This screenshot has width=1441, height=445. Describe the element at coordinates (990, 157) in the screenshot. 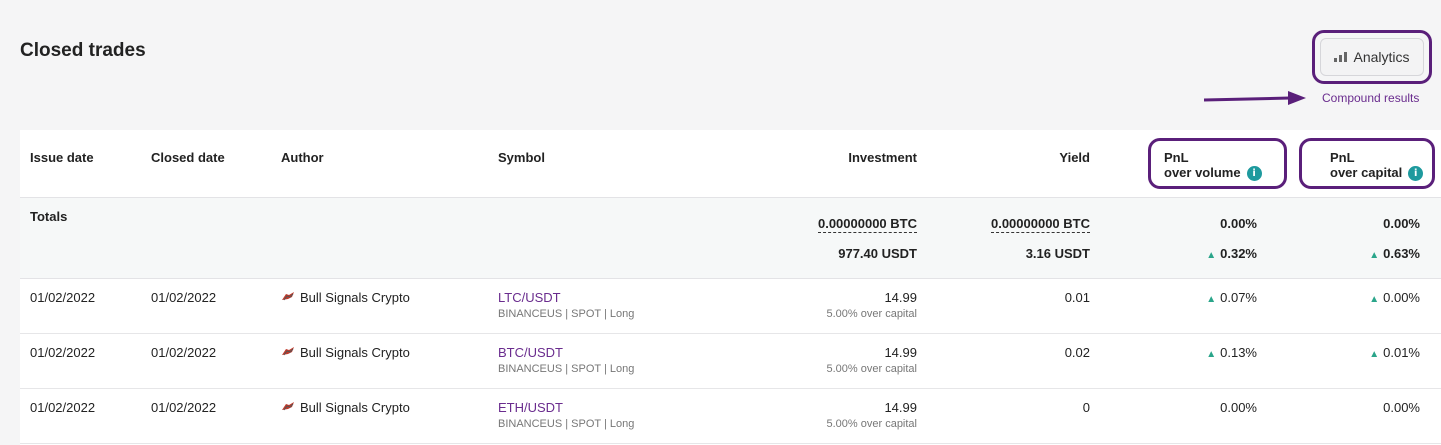

I see `col-yield: Yield` at that location.